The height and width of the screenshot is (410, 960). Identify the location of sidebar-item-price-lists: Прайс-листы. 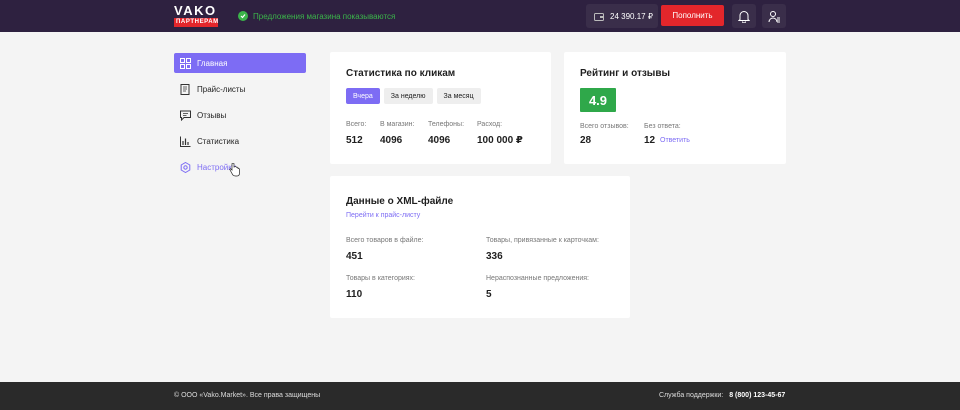
(240, 89).